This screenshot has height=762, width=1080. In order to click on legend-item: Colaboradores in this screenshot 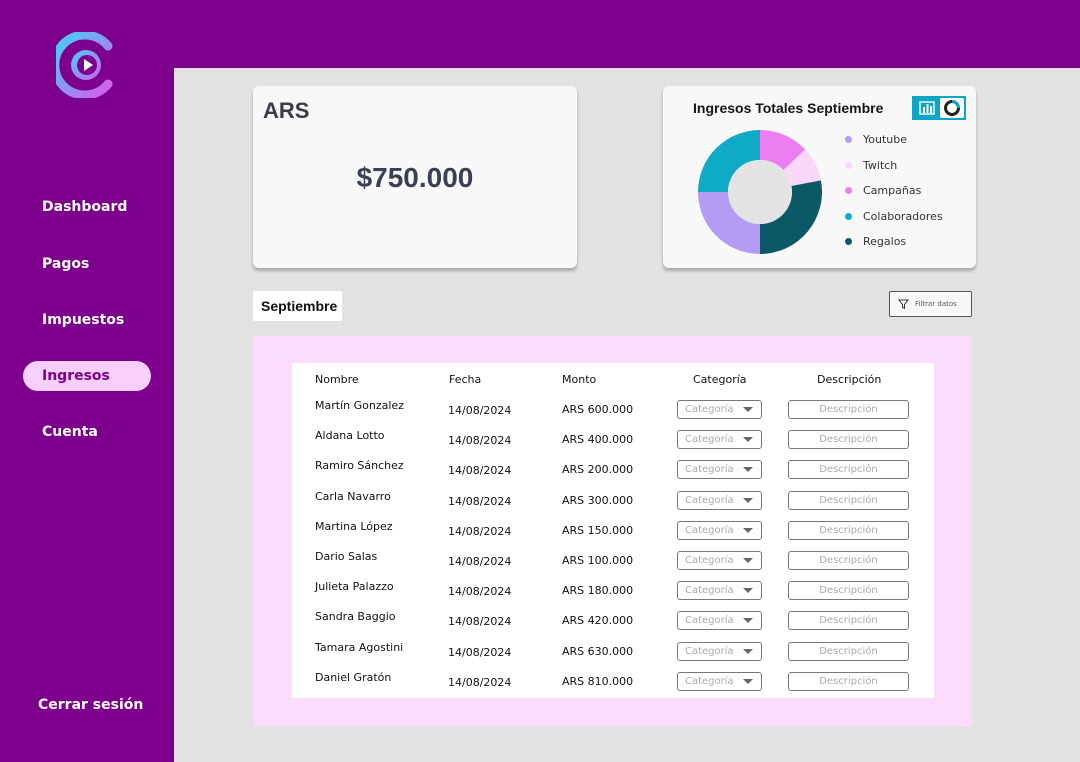, I will do `click(894, 216)`.